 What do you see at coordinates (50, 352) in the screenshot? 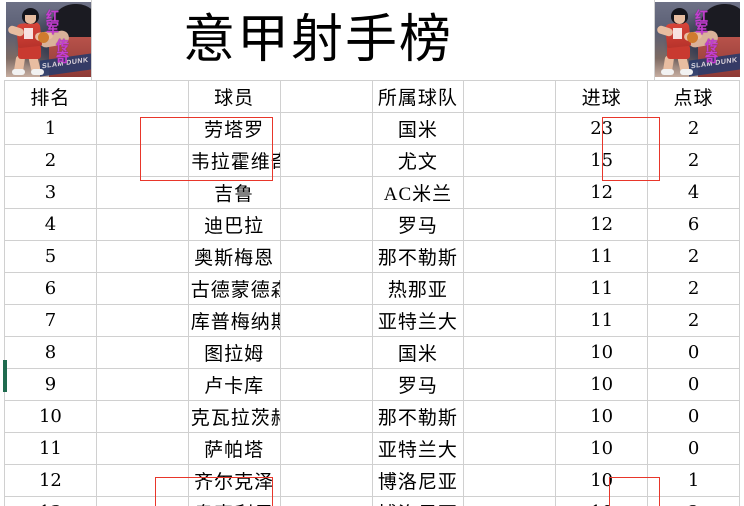
I see `cell-rank: 8` at bounding box center [50, 352].